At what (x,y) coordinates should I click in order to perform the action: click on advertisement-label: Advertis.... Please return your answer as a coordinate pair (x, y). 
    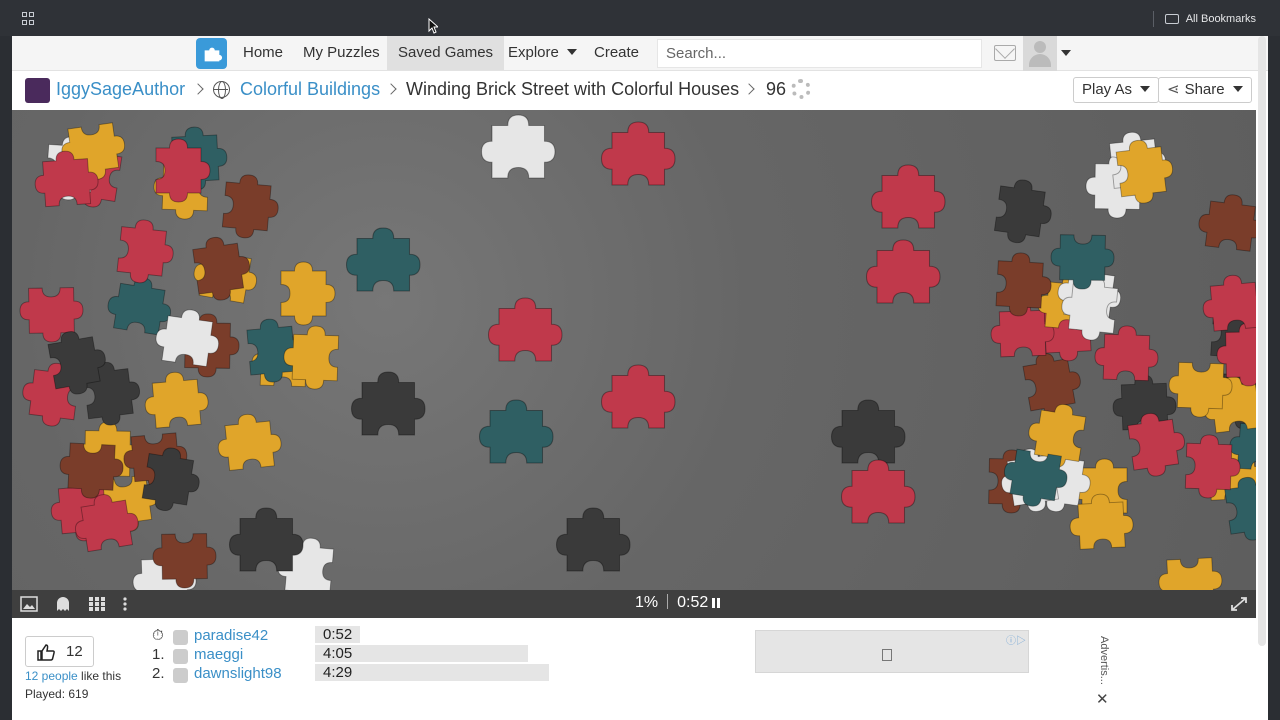
    Looking at the image, I should click on (1104, 660).